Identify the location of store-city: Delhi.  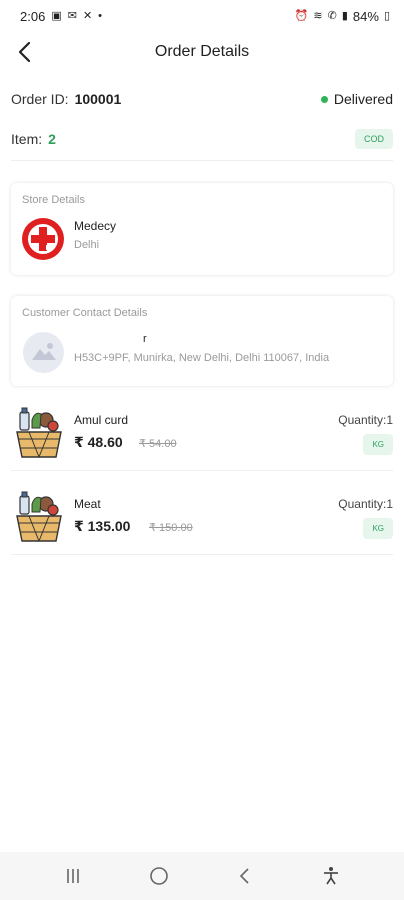
(87, 245).